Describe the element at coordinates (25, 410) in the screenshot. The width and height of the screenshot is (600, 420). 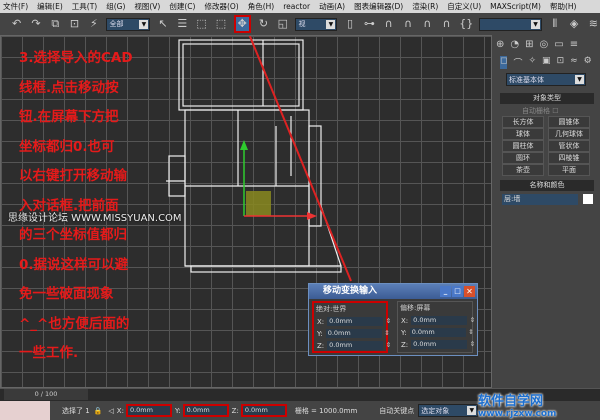
I see `maxscript-listener` at that location.